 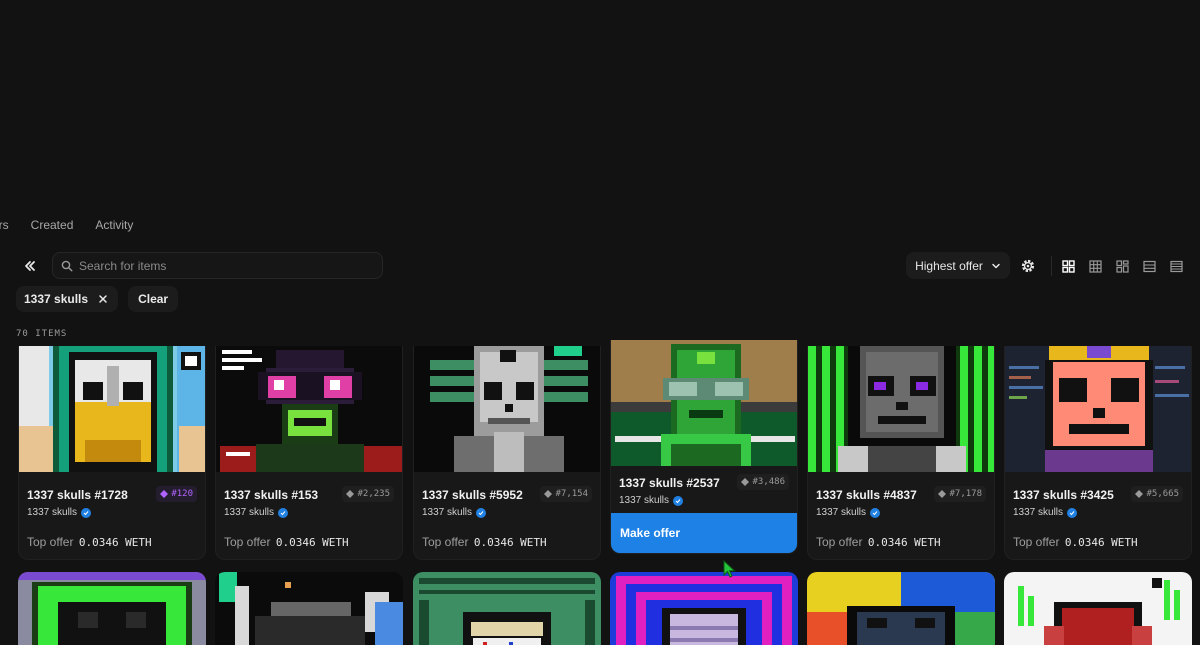 I want to click on masonry-grid-icon, so click(x=1122, y=266).